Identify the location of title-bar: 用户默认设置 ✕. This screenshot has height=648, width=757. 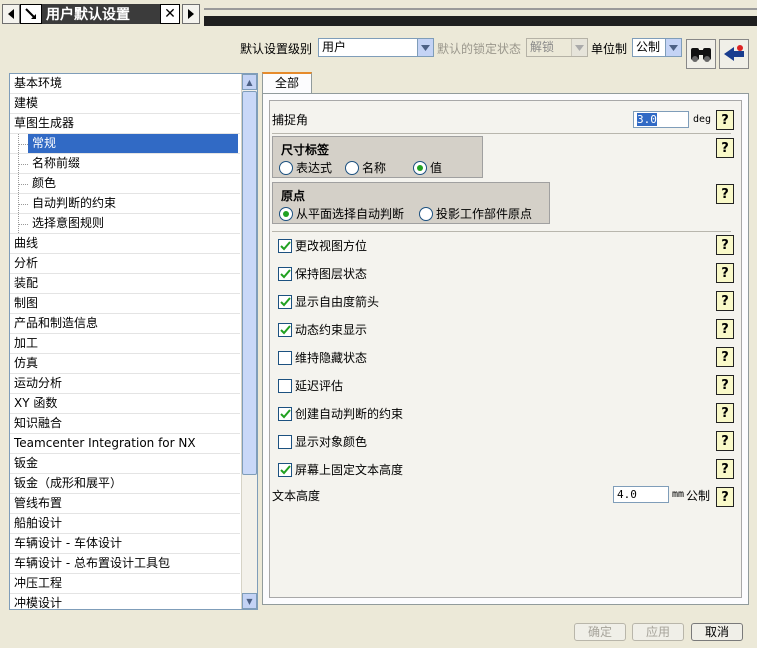
(378, 14).